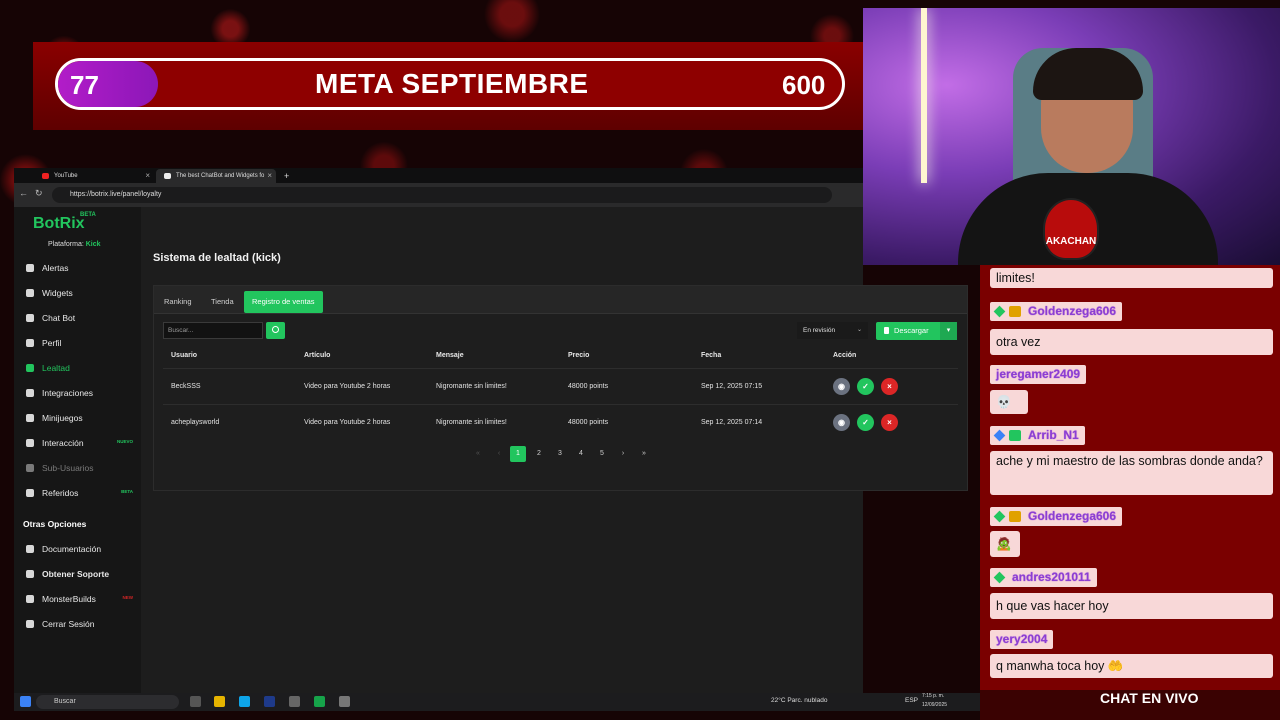 Image resolution: width=1280 pixels, height=720 pixels. What do you see at coordinates (81, 418) in the screenshot?
I see `sidebar-item-minijuegos: Minijuegos` at bounding box center [81, 418].